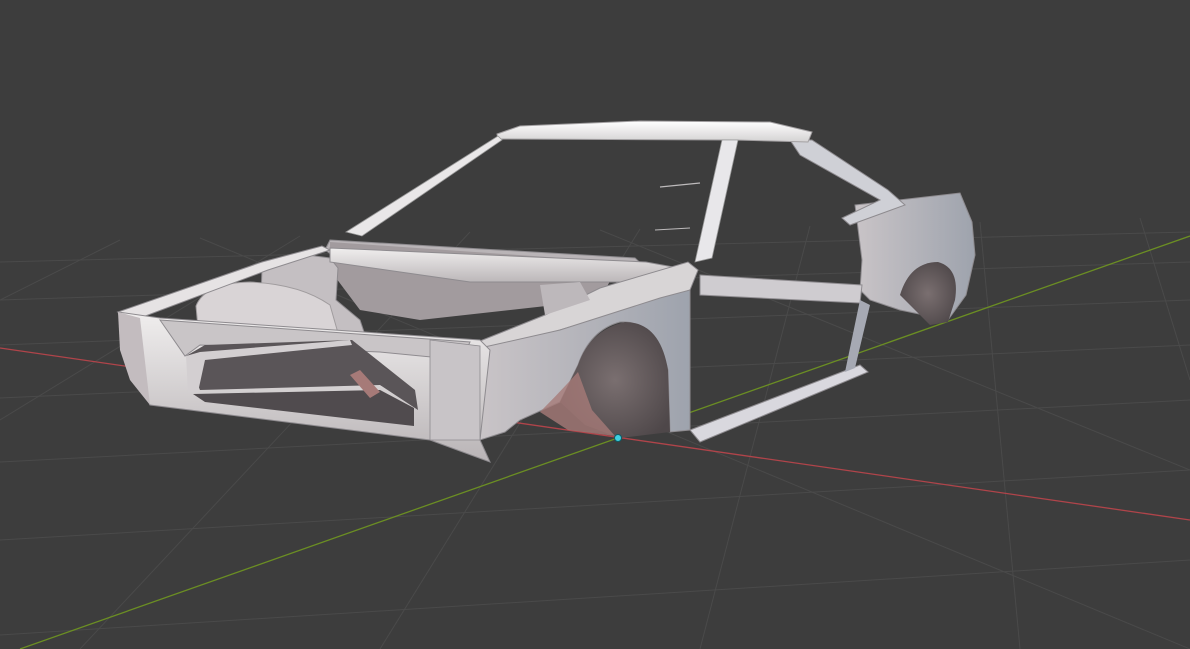  I want to click on origin-point, so click(618, 438).